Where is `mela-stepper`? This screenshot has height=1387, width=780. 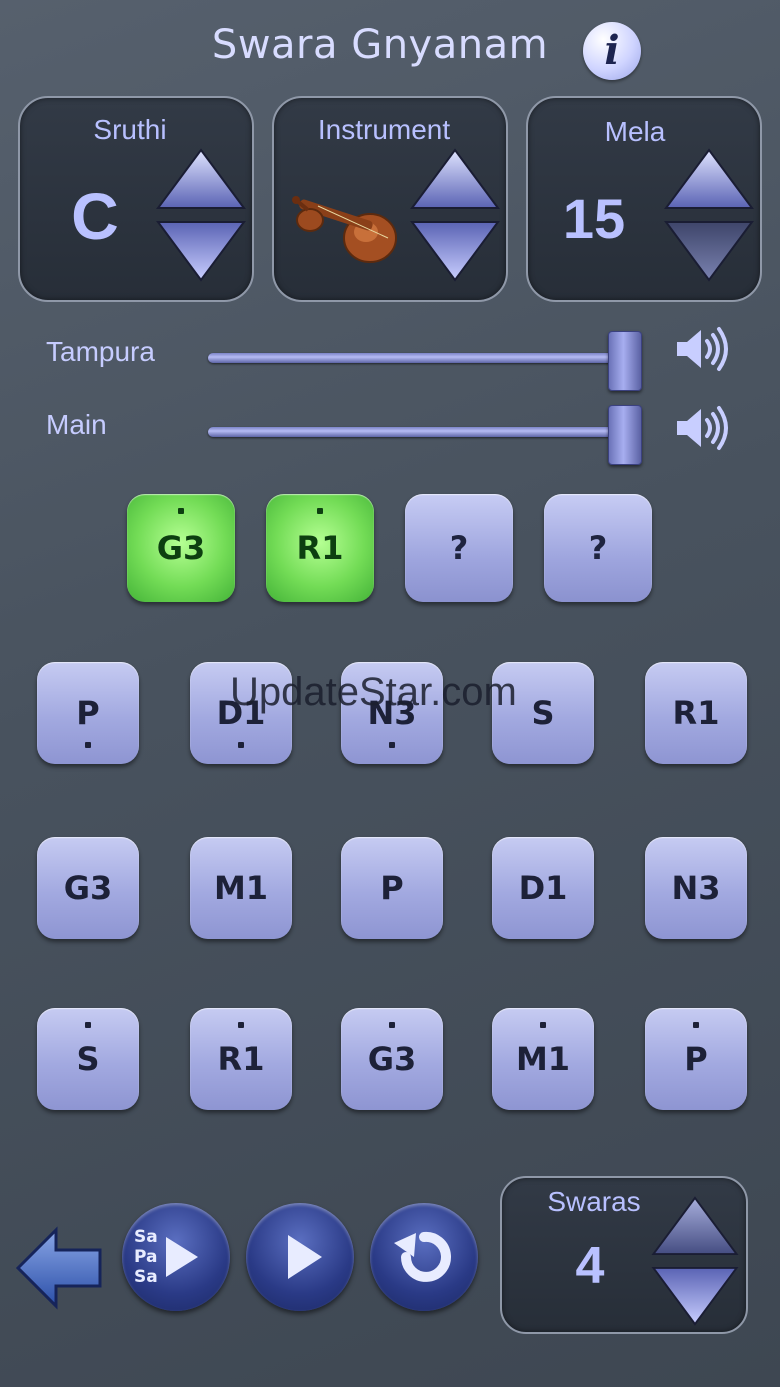
mela-stepper is located at coordinates (709, 216).